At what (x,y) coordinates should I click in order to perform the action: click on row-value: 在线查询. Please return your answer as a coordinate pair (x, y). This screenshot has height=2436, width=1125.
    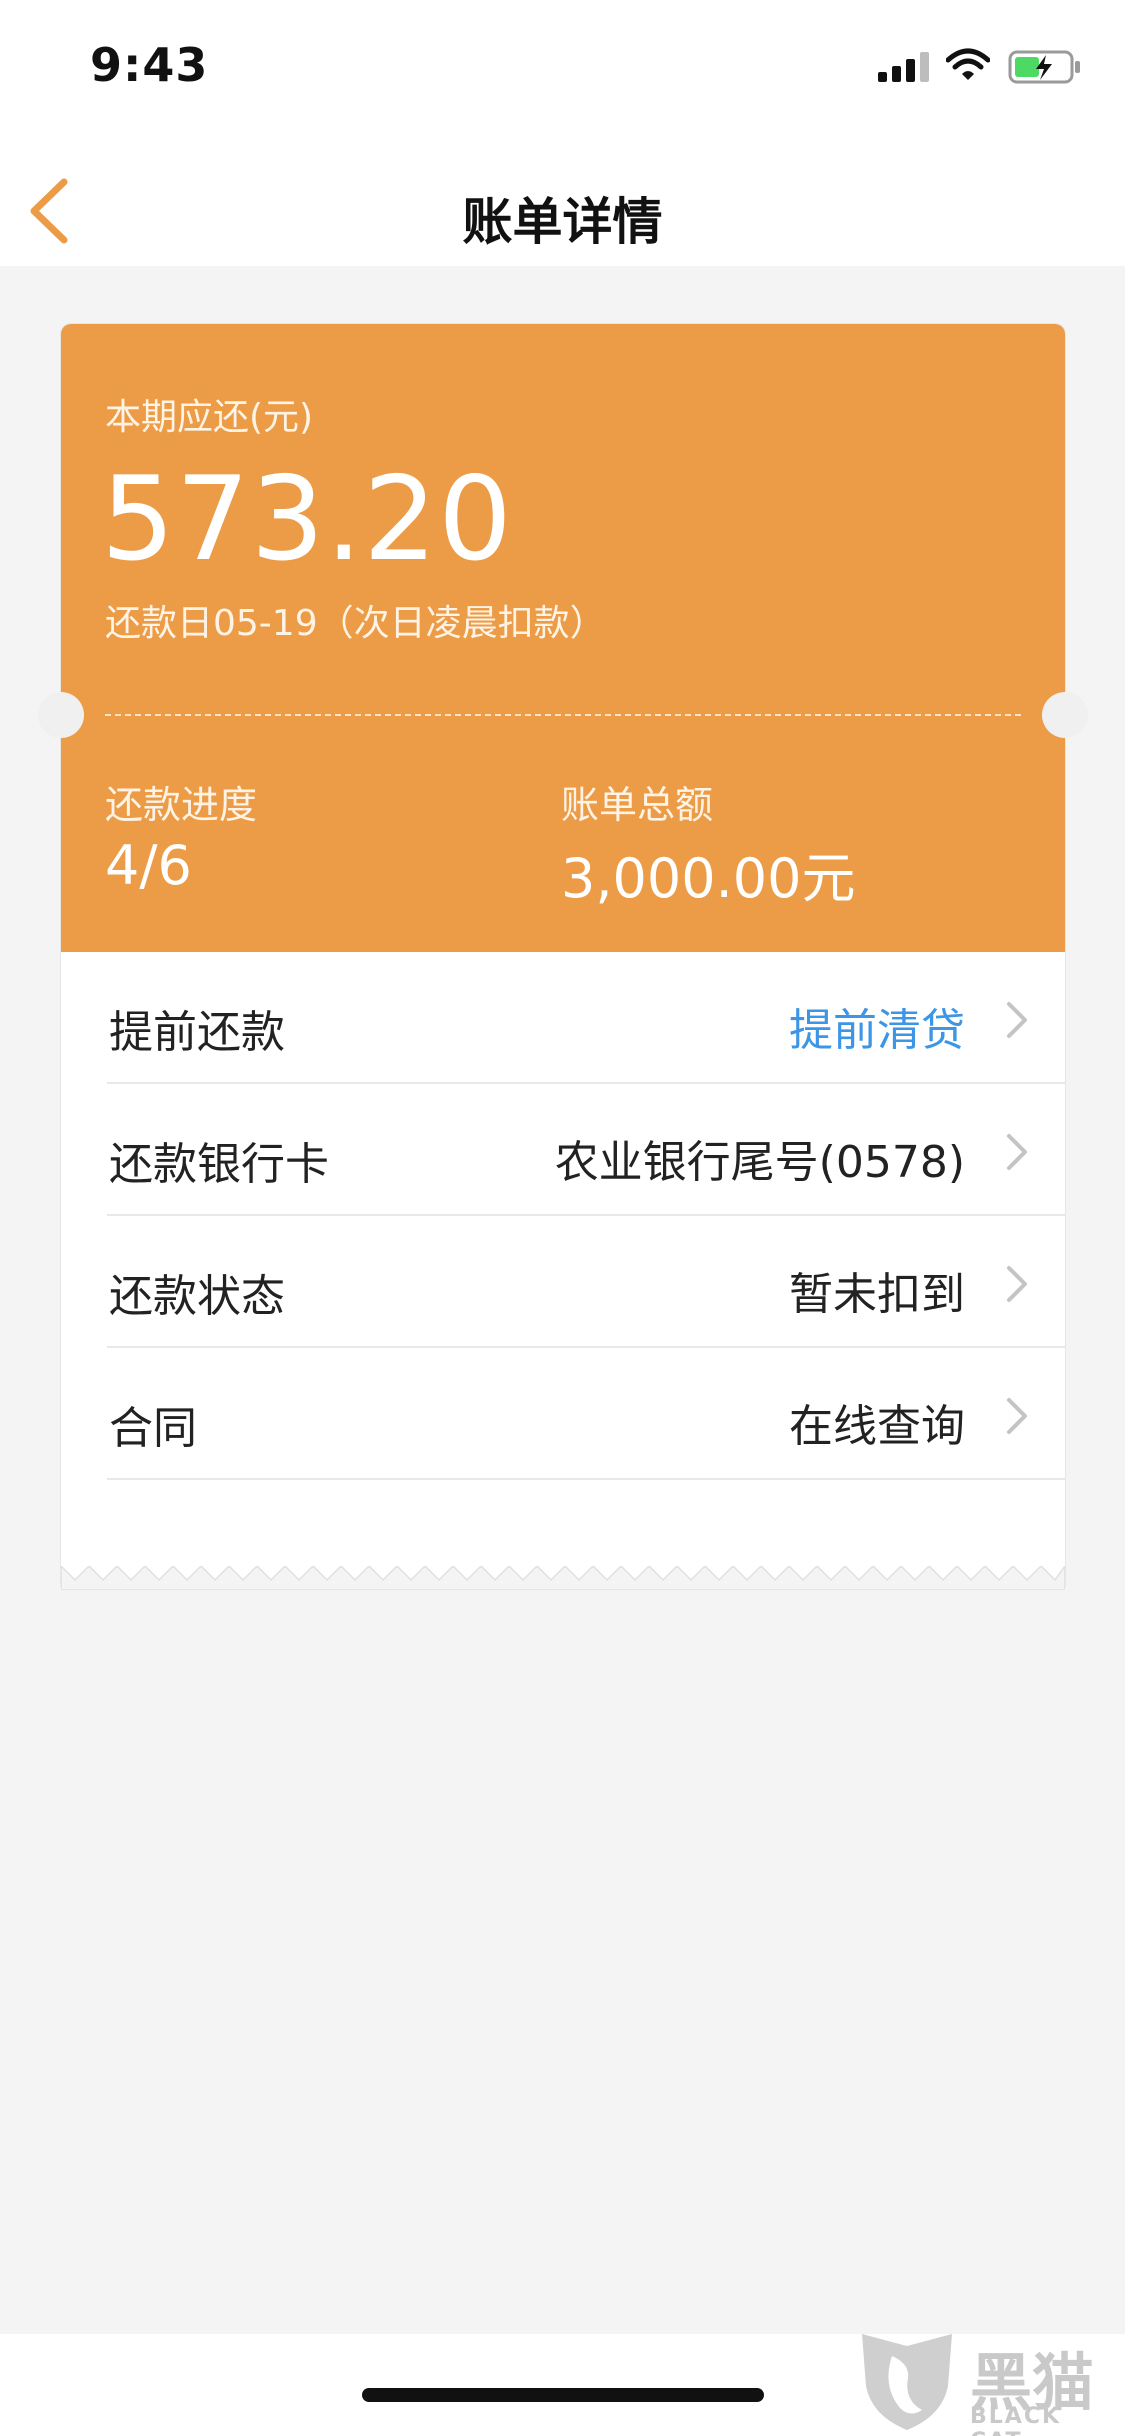
    Looking at the image, I should click on (877, 1426).